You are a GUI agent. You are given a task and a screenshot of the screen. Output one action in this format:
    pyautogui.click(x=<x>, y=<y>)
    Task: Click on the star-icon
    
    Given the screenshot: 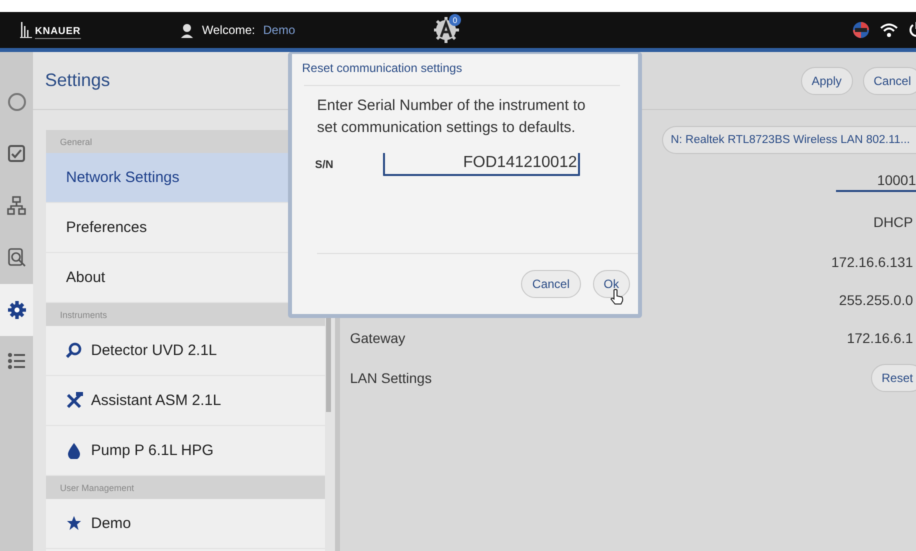 What is the action you would take?
    pyautogui.click(x=74, y=523)
    